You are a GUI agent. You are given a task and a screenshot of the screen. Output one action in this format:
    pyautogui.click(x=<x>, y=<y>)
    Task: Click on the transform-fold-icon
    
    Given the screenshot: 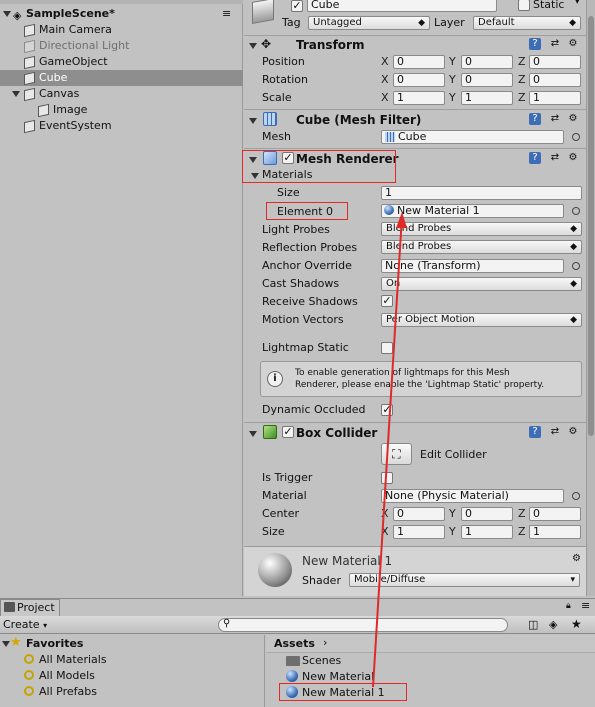 What is the action you would take?
    pyautogui.click(x=253, y=46)
    